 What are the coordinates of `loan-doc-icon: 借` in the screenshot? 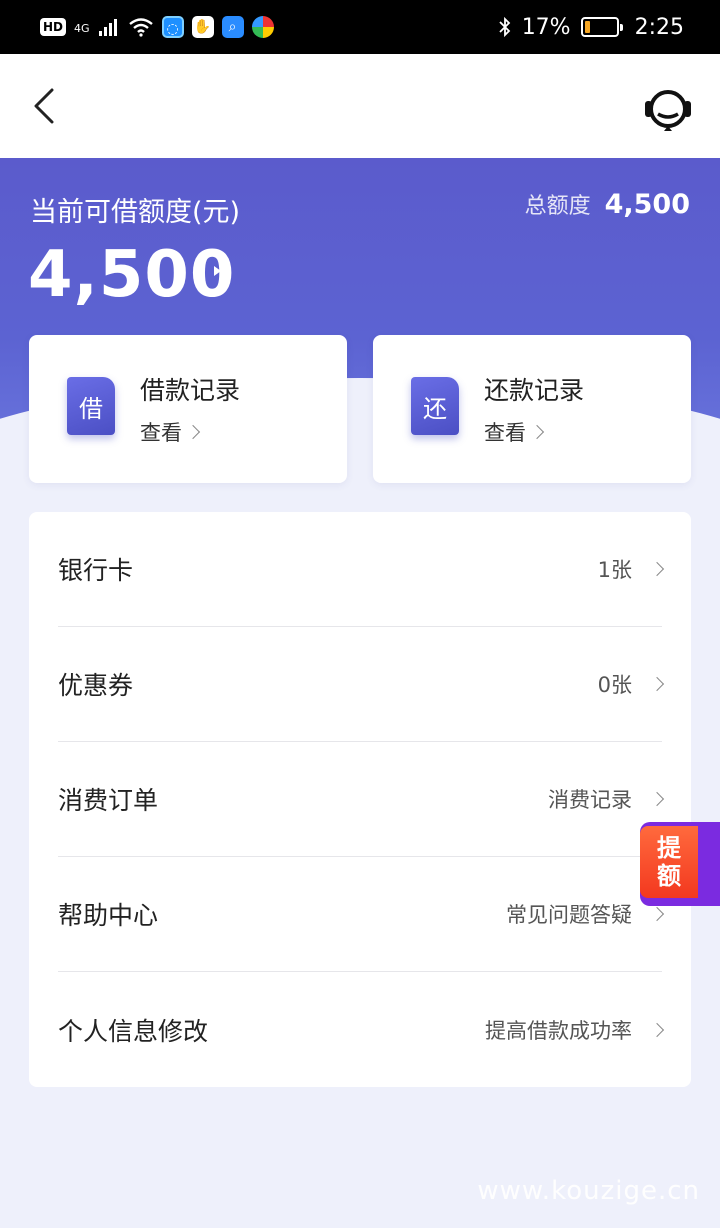 It's located at (91, 406).